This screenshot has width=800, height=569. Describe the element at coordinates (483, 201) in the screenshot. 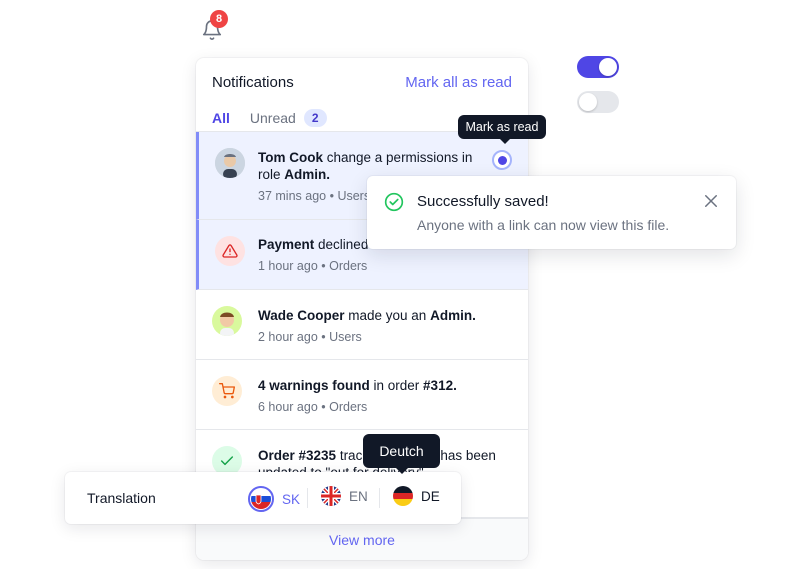

I see `toast-title: Successfully saved!` at that location.